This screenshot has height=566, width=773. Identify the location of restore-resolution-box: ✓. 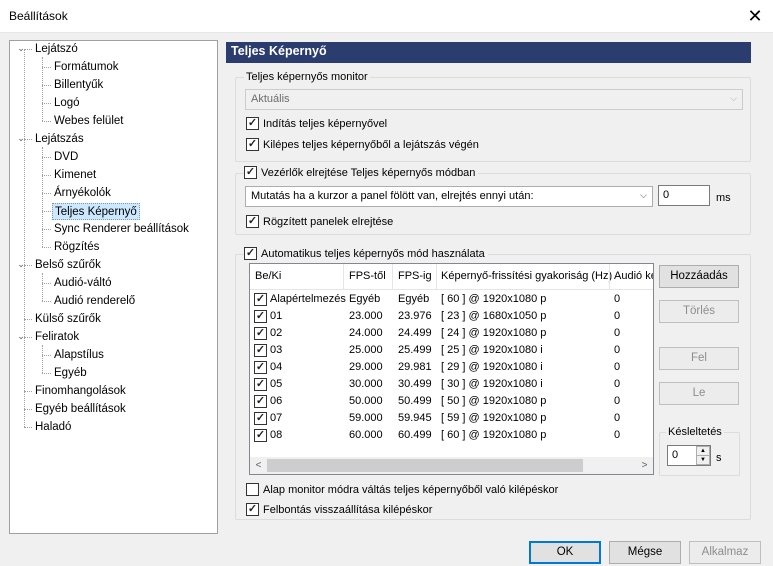
(252, 509).